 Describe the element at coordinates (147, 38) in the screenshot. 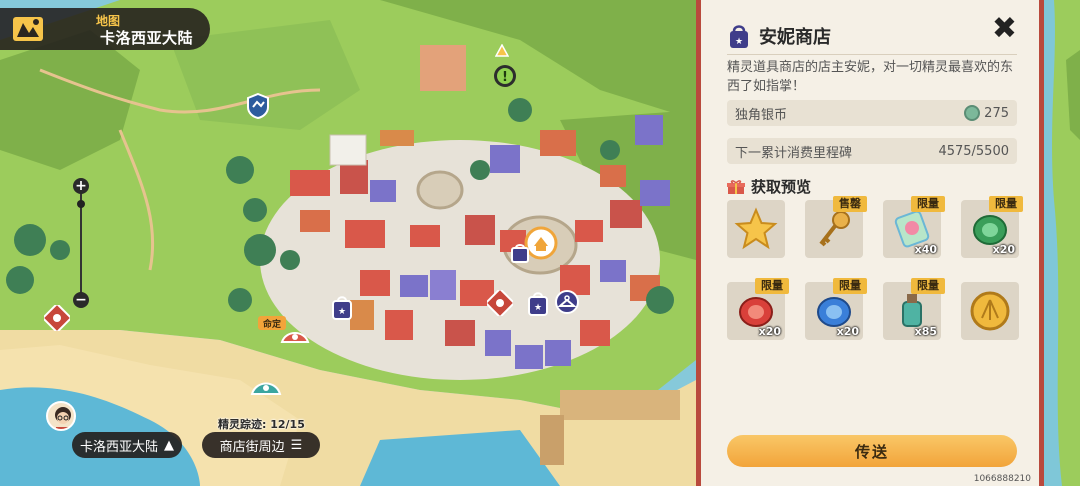

I see `map-title-region: 卡洛西亚大陆` at that location.